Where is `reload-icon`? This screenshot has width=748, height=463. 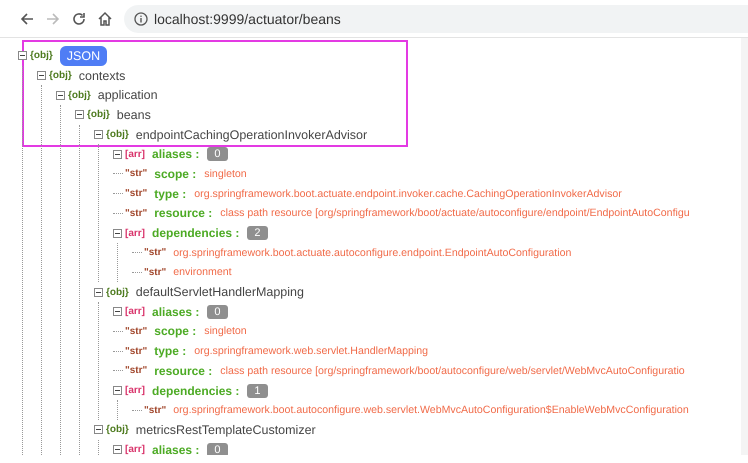
reload-icon is located at coordinates (79, 18).